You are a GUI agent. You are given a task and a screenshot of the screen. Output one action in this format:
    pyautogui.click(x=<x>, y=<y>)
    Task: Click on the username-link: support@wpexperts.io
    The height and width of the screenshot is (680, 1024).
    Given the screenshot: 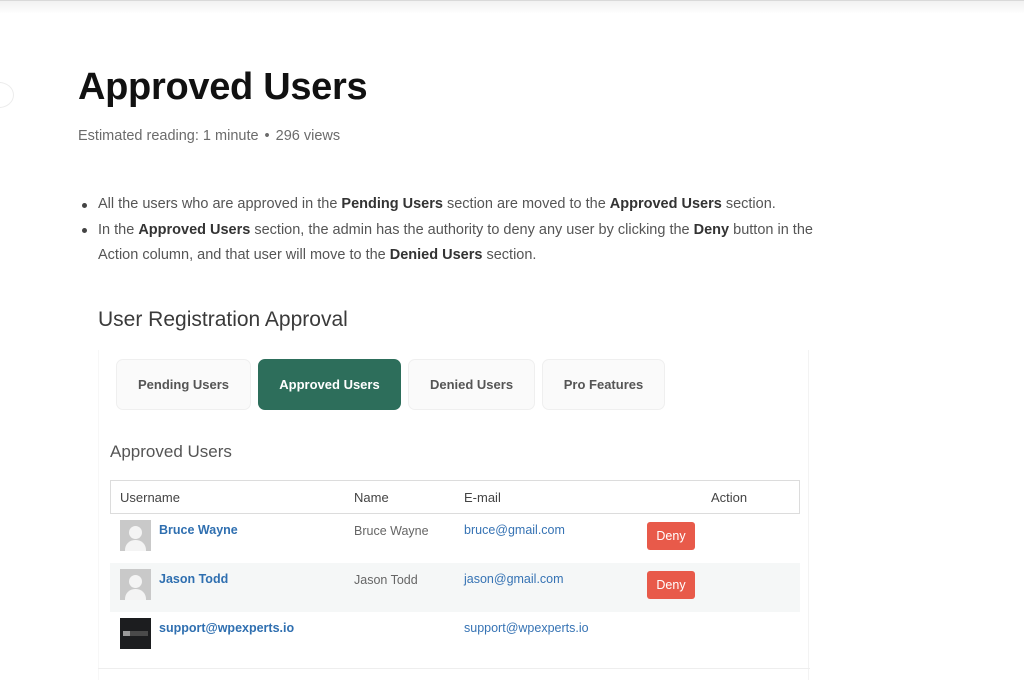 What is the action you would take?
    pyautogui.click(x=226, y=628)
    